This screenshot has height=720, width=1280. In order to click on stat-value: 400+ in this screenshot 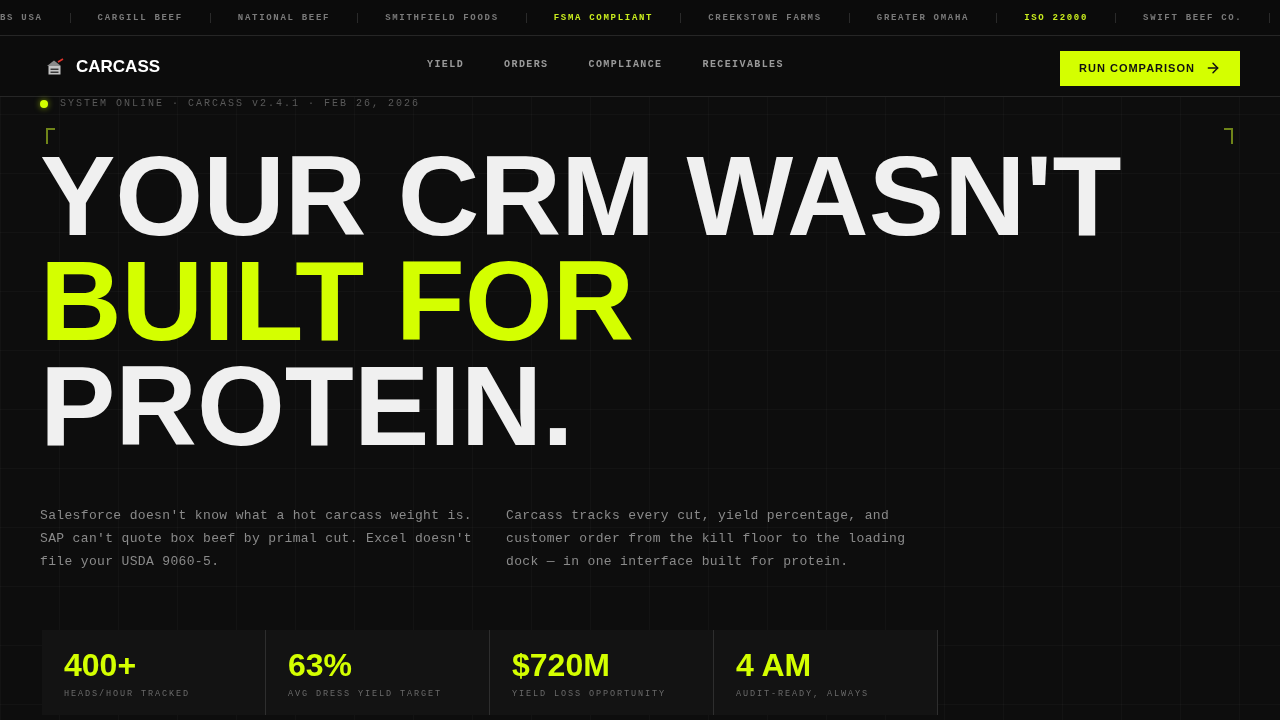, I will do `click(100, 665)`.